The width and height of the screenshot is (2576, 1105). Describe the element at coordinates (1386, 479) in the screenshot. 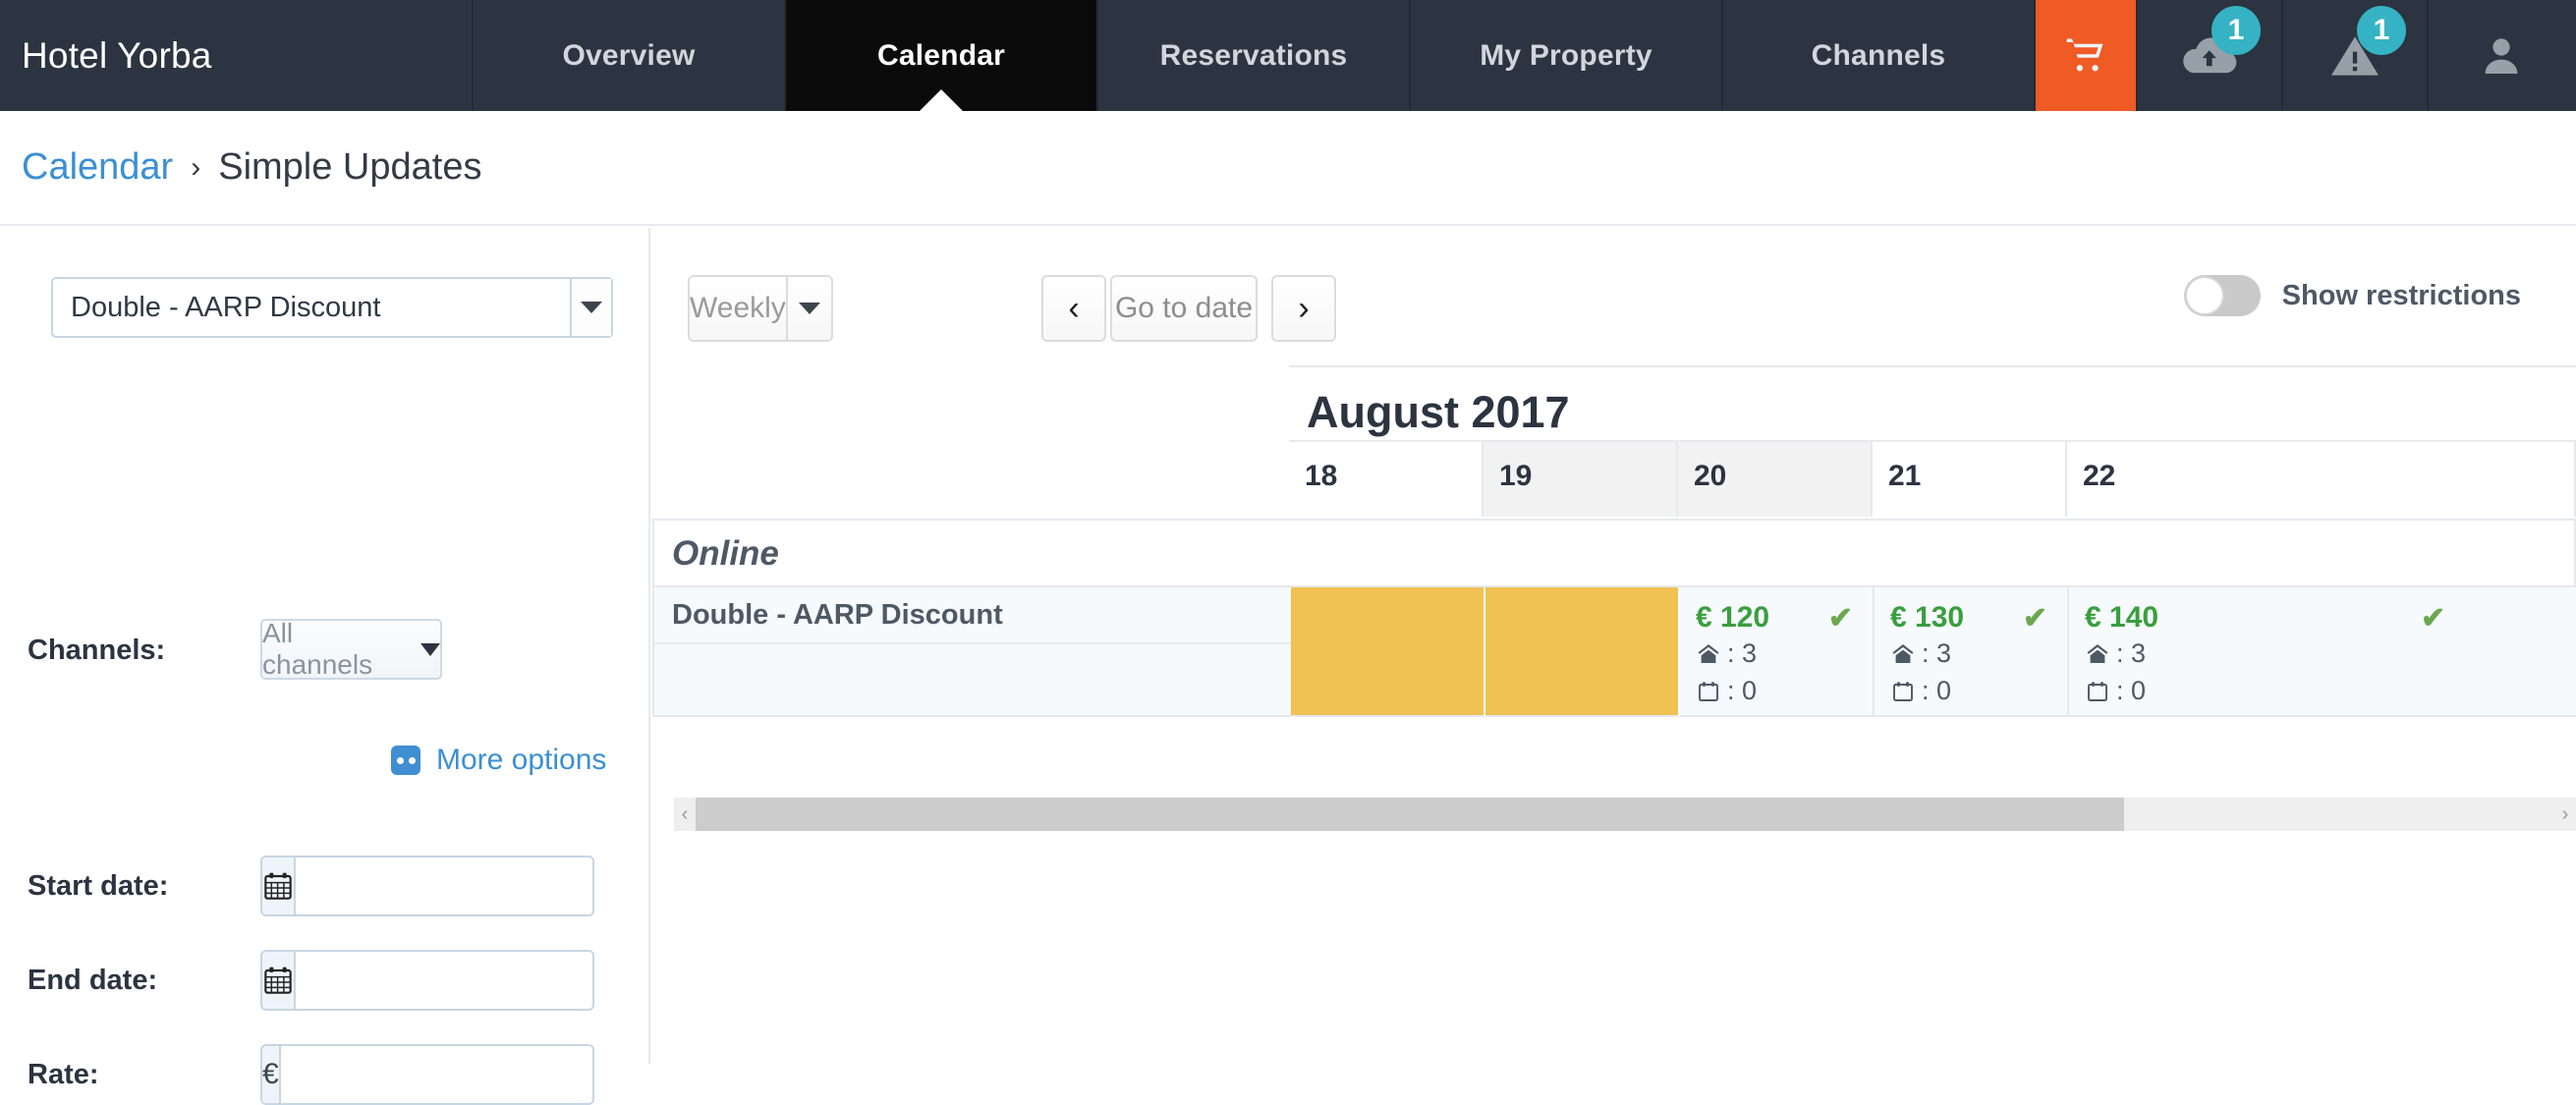

I see `day-header-18: 18` at that location.